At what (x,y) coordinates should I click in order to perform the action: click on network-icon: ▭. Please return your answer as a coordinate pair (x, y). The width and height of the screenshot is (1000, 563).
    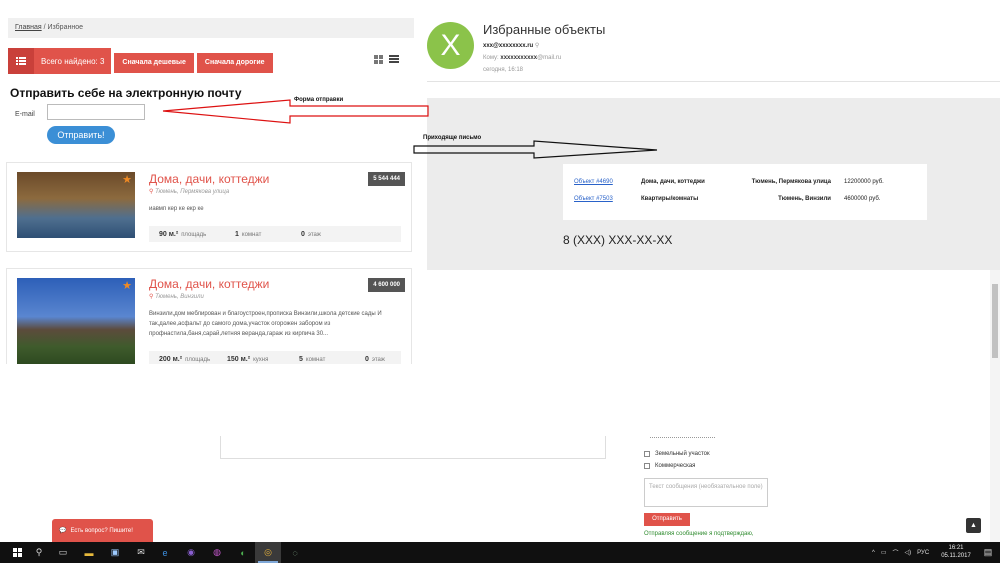
    Looking at the image, I should click on (884, 552).